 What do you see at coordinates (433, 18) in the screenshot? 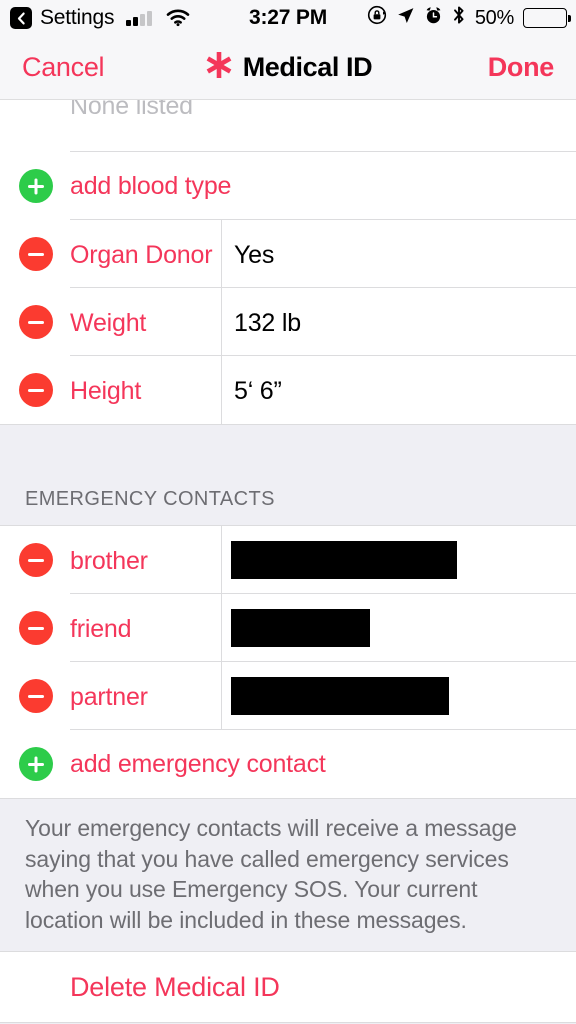
I see `alarm-clock-icon` at bounding box center [433, 18].